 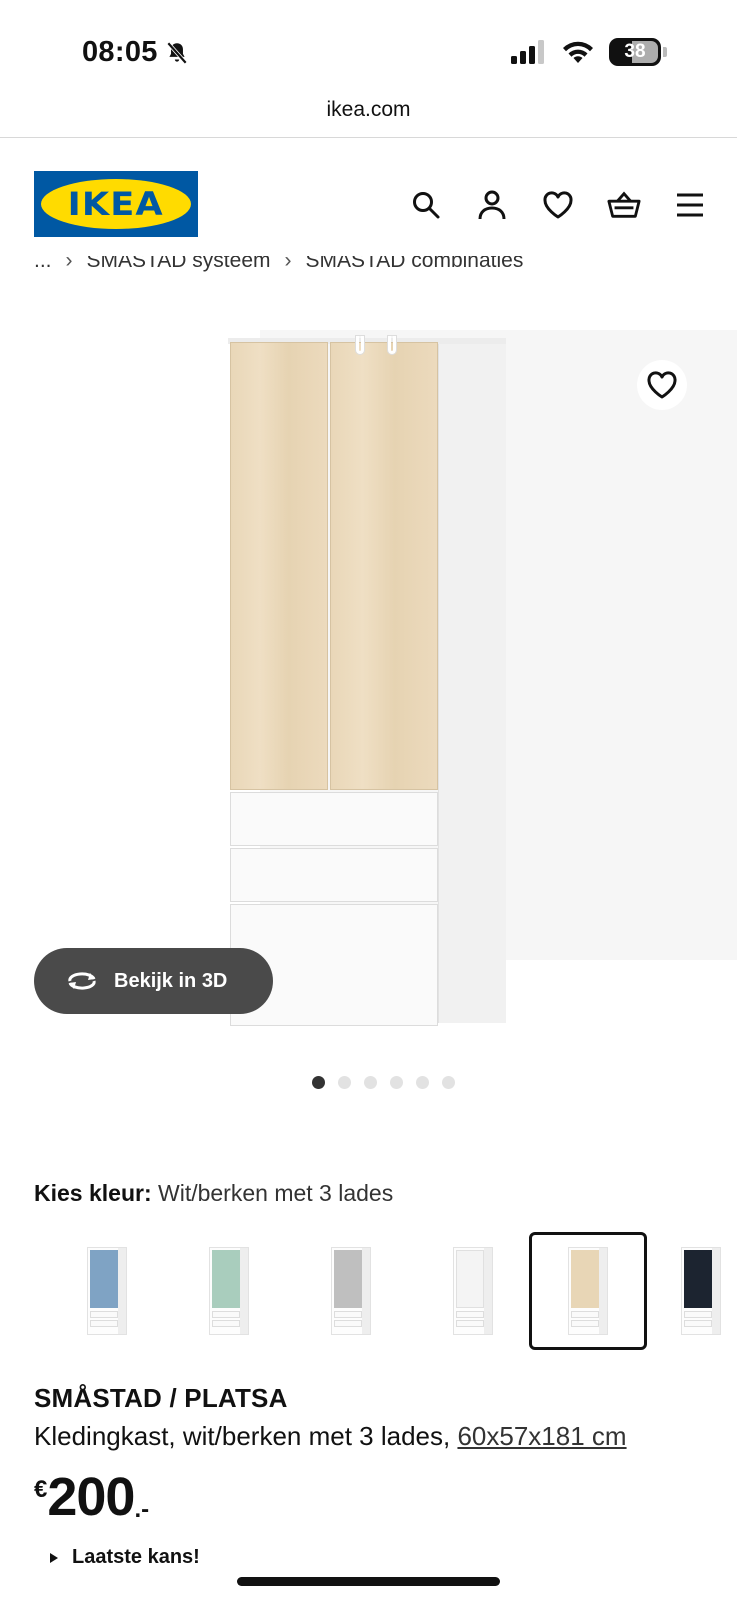 What do you see at coordinates (578, 52) in the screenshot?
I see `wifi-icon` at bounding box center [578, 52].